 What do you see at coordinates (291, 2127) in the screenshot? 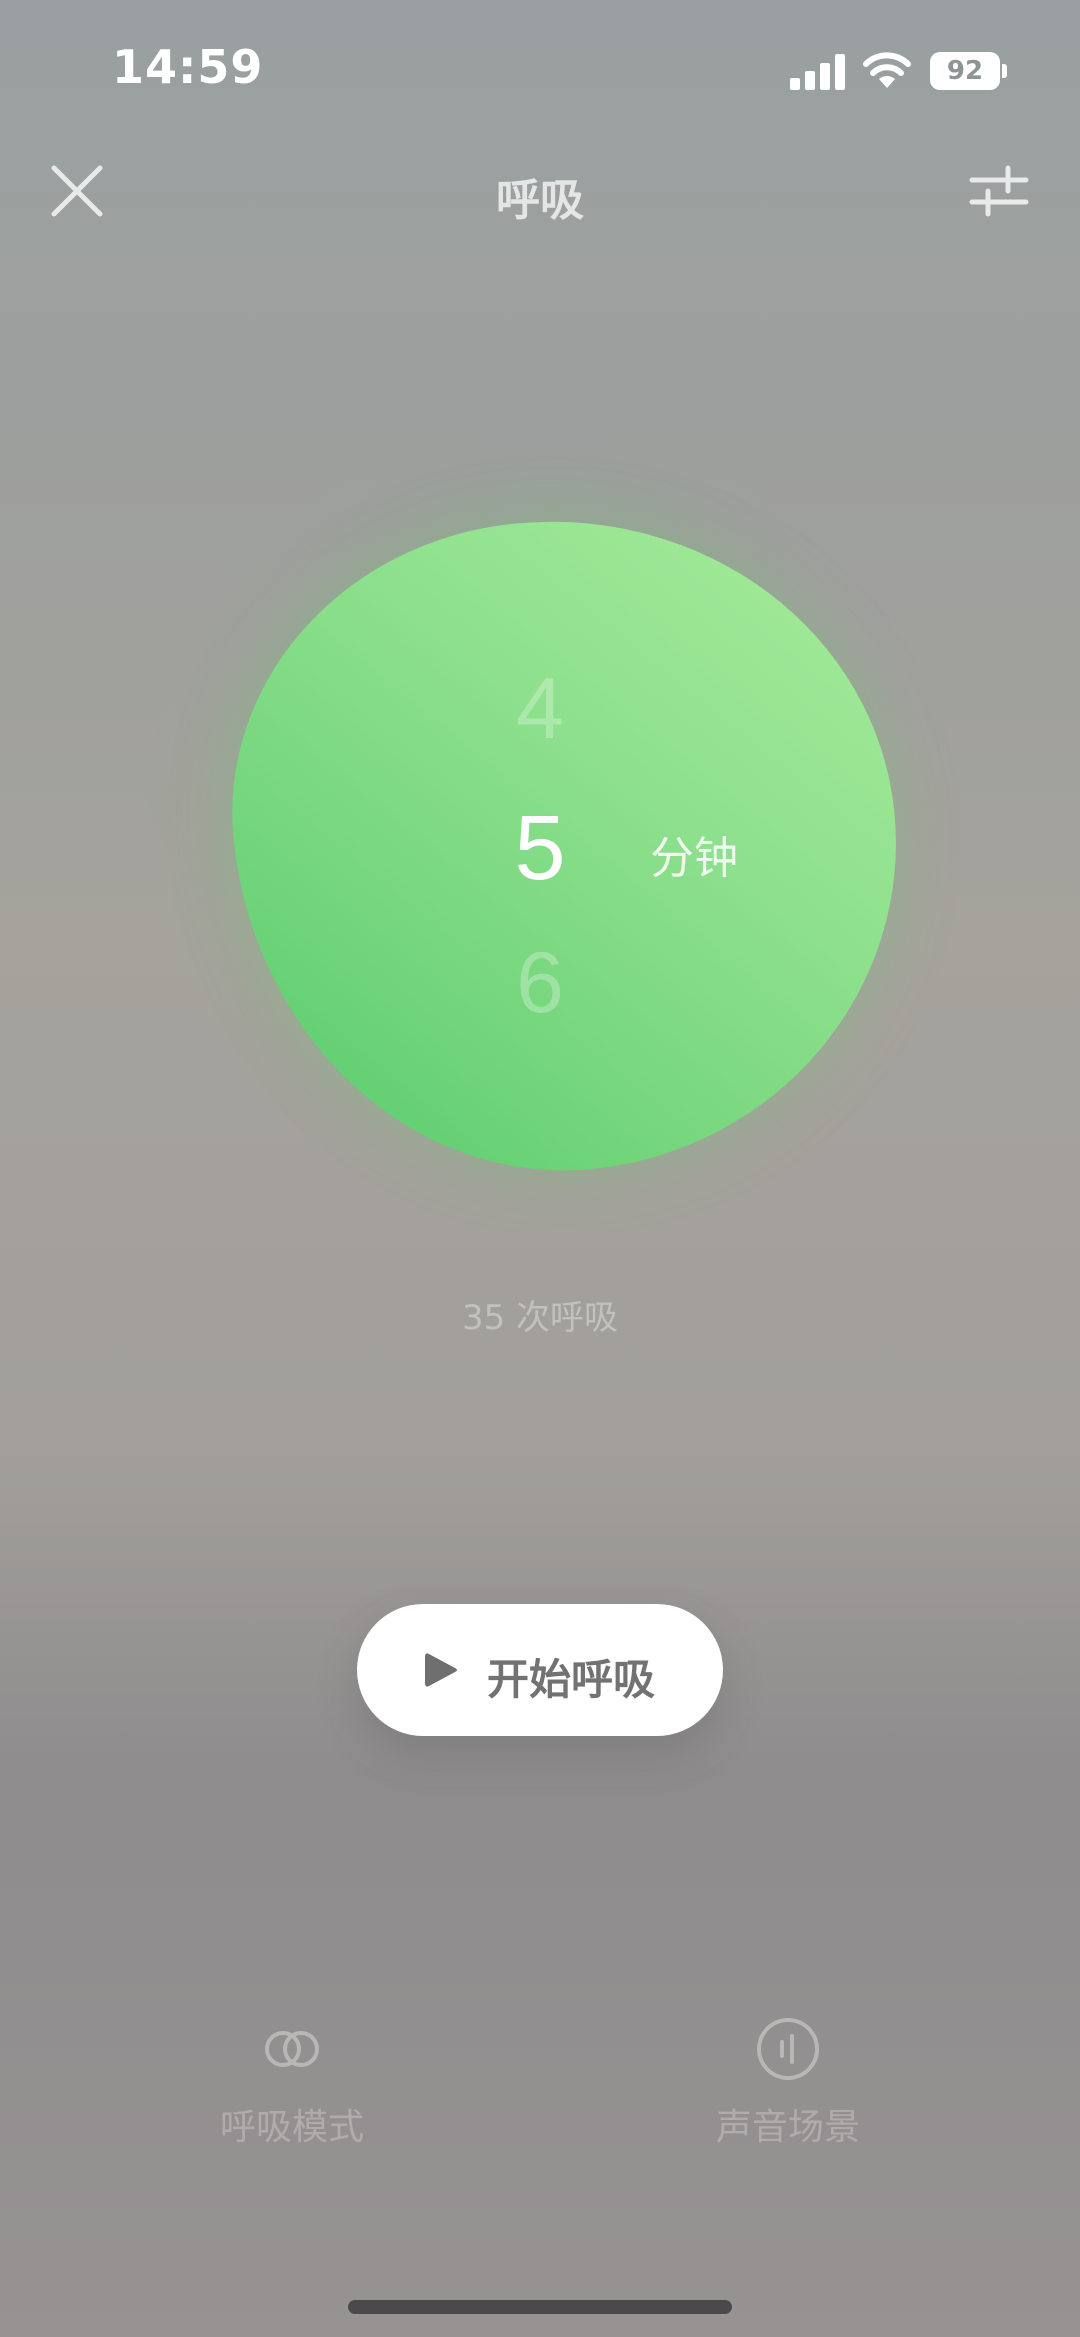
I see `tab-breathing-mode-label: 呼吸模式` at bounding box center [291, 2127].